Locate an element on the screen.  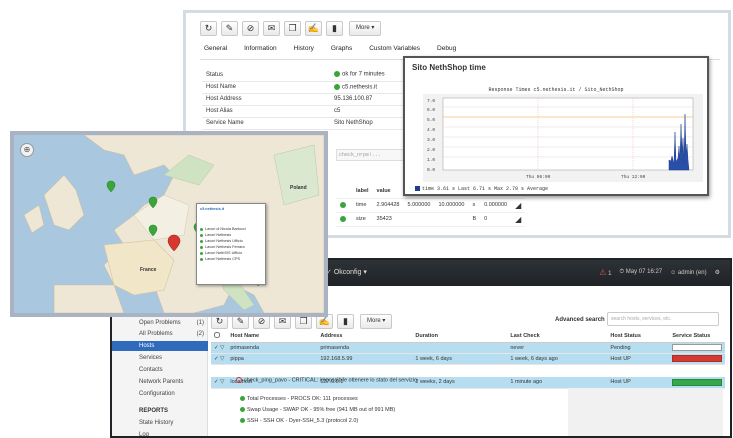
refresh-icon: ↻ is located at coordinates (208, 28).